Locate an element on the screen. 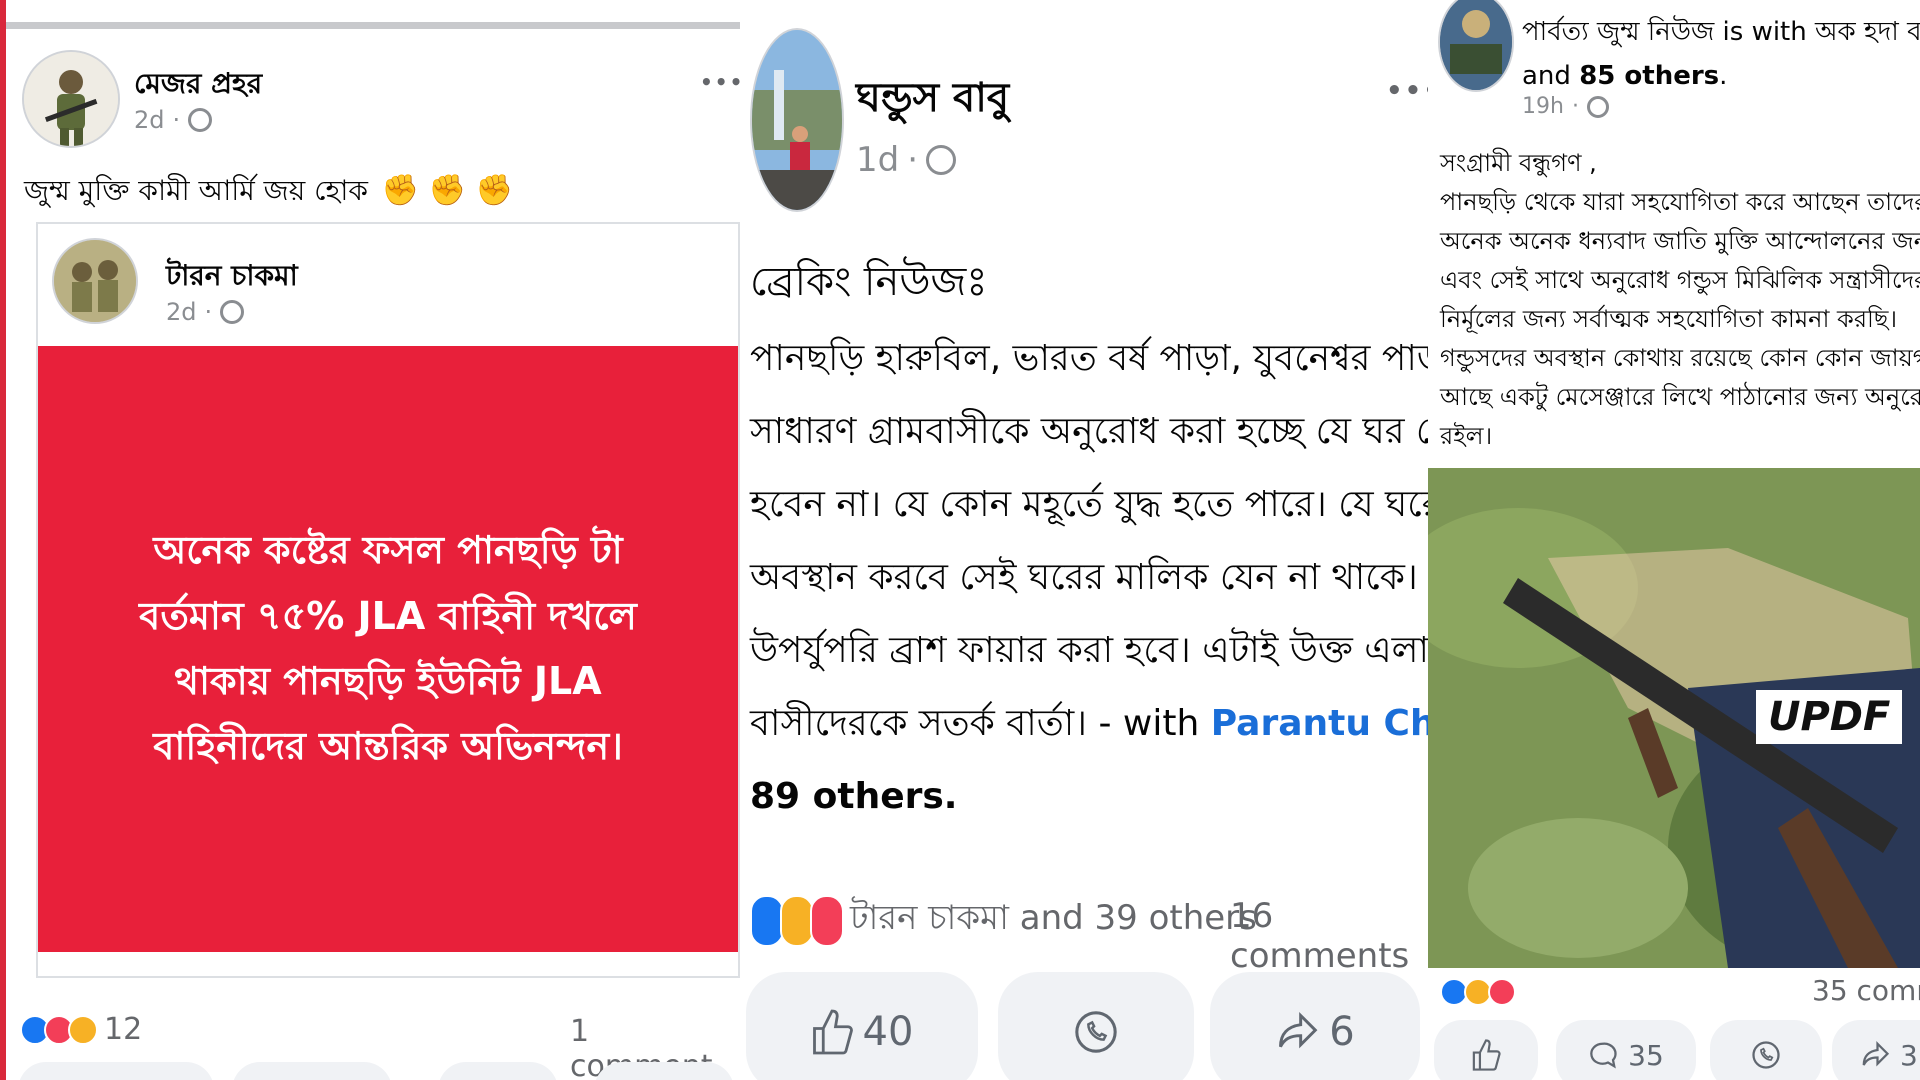 This screenshot has height=1080, width=1920. care-reaction-icon is located at coordinates (83, 1029).